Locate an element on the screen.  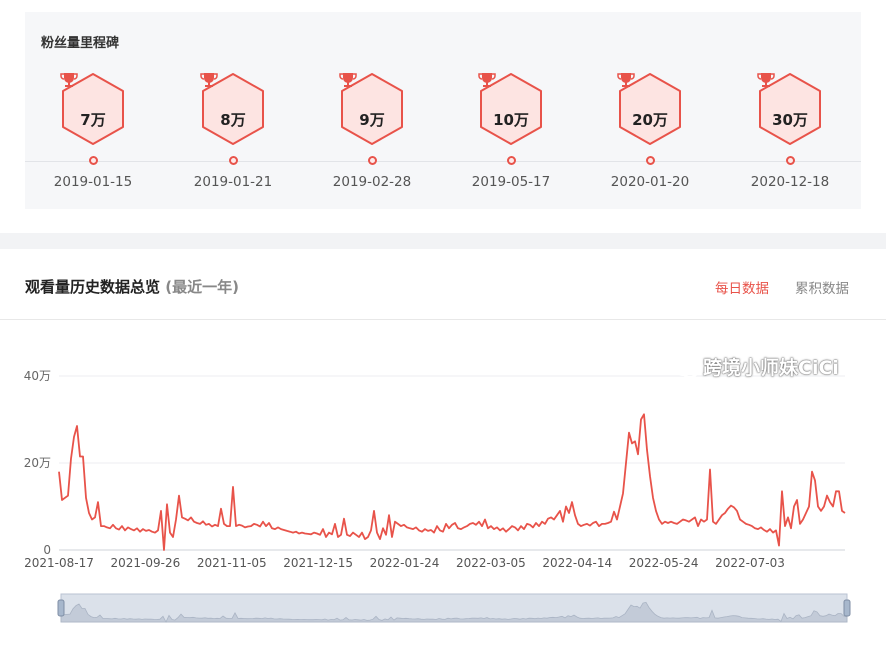
x-tick-label: 2021-09-26 is located at coordinates (145, 563).